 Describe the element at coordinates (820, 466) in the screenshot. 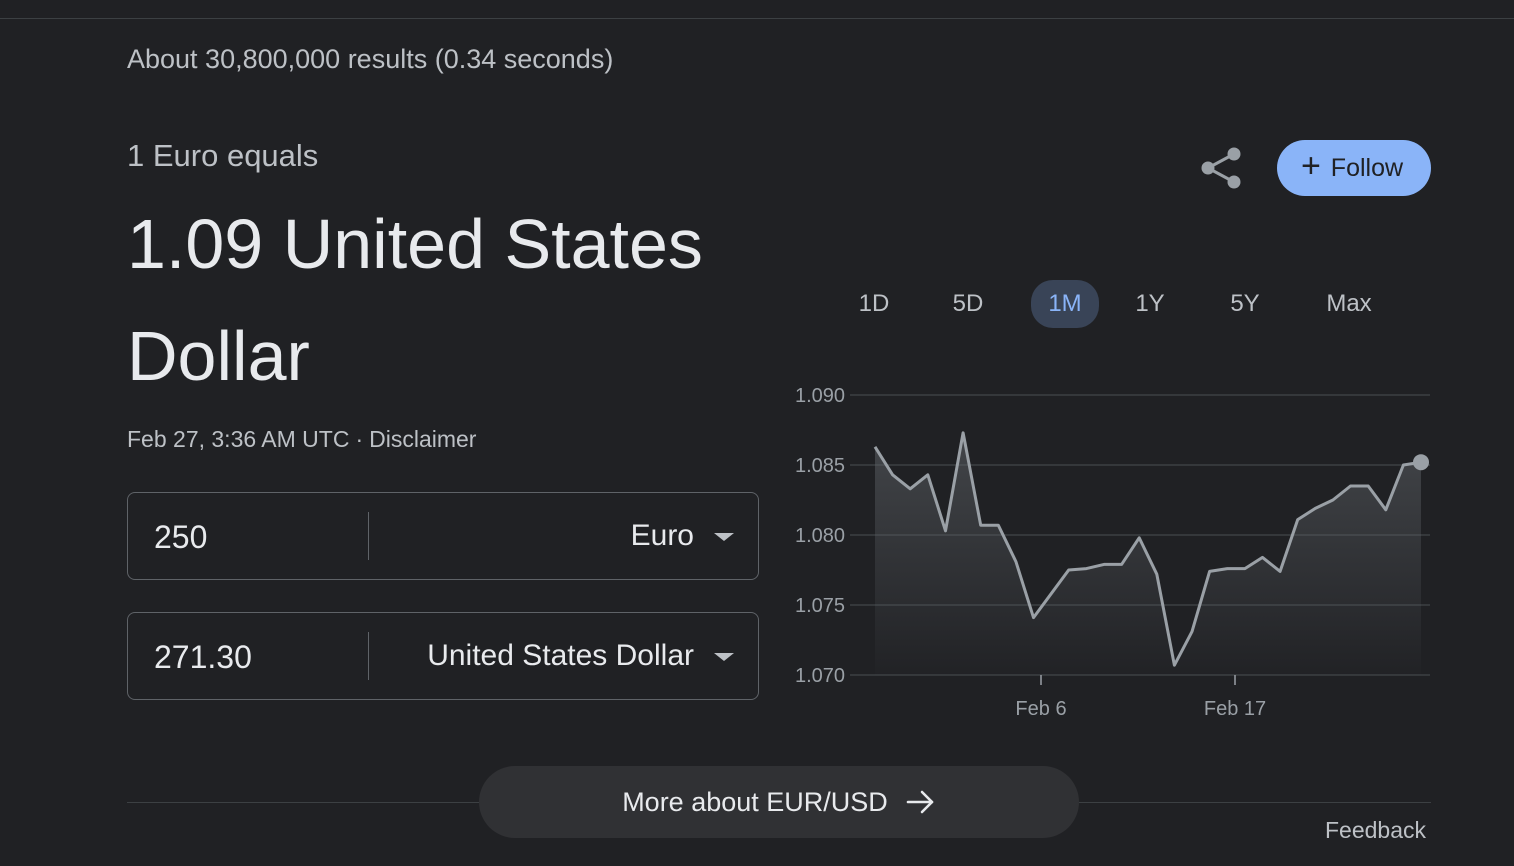

I see `y-tick-label: 1.085` at that location.